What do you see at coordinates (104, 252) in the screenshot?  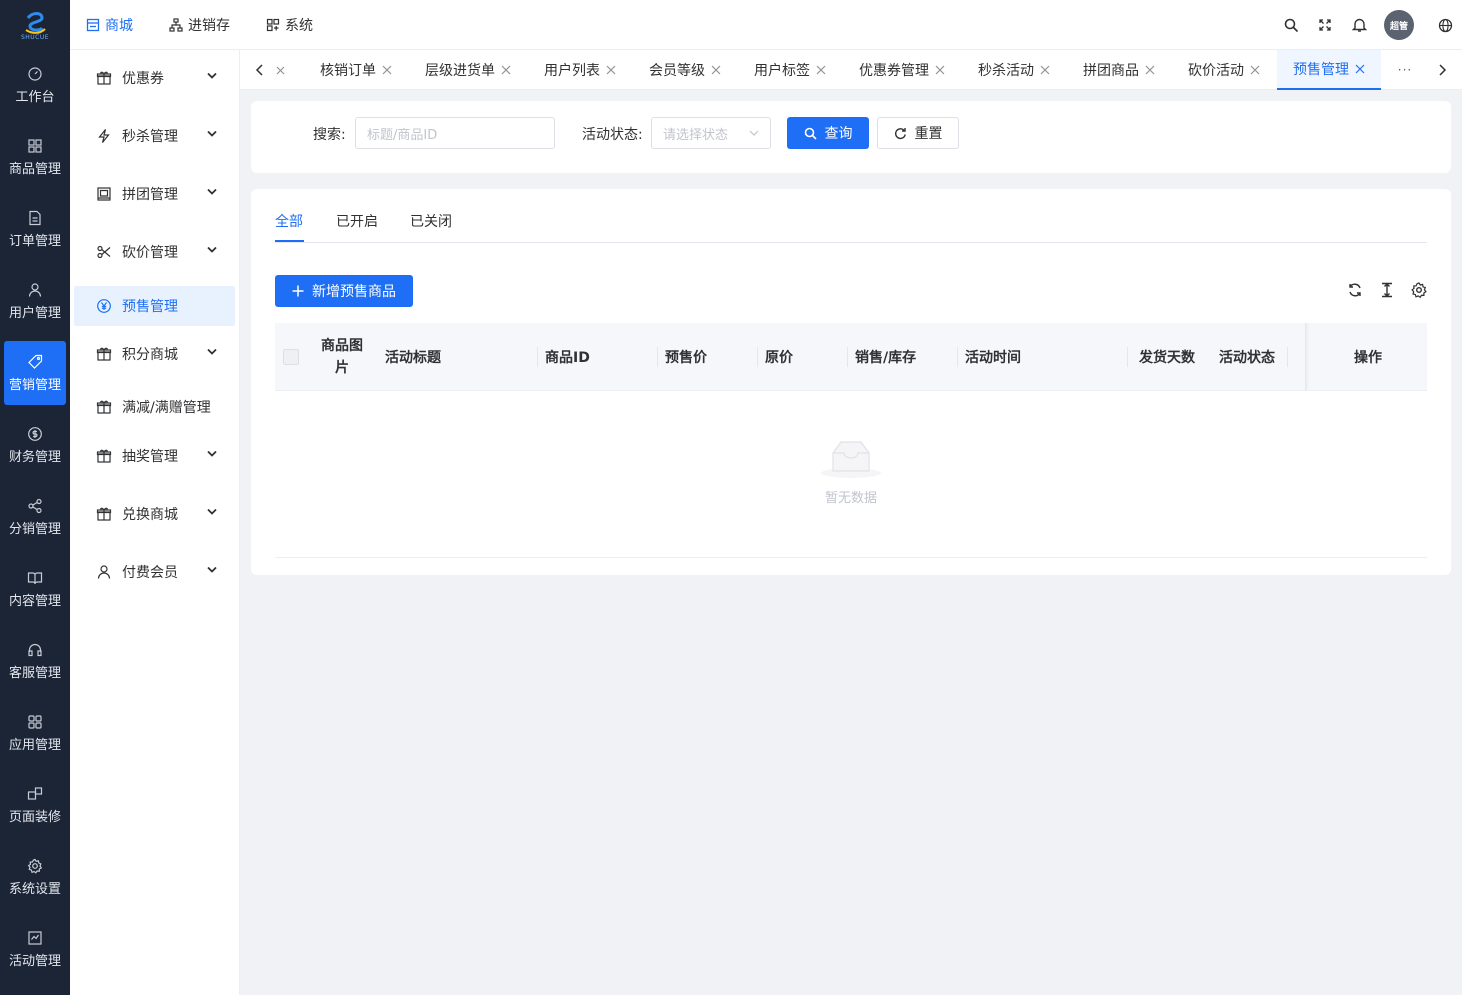 I see `scissors-icon` at bounding box center [104, 252].